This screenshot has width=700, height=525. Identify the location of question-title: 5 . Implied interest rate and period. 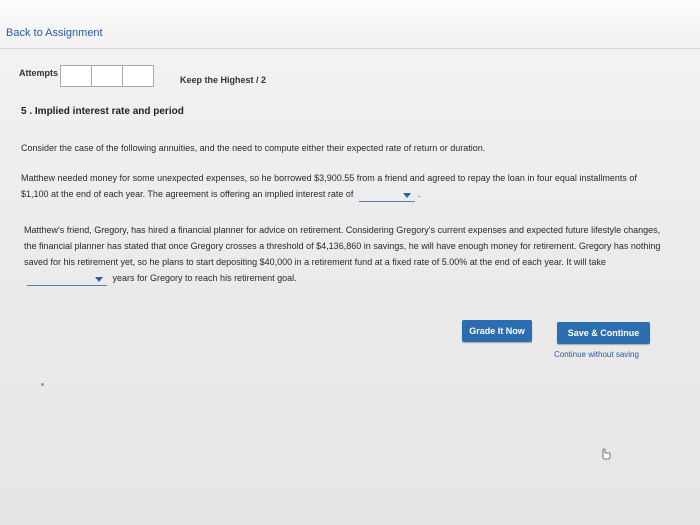
(102, 111).